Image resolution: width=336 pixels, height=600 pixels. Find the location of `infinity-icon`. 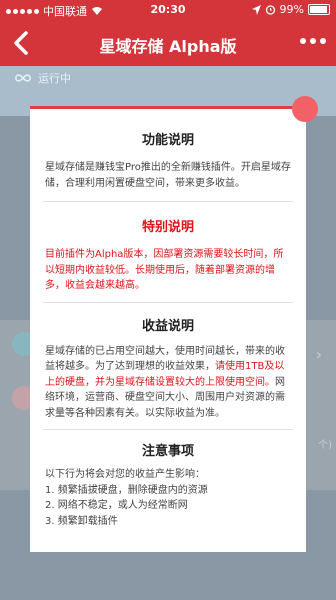

infinity-icon is located at coordinates (23, 78).